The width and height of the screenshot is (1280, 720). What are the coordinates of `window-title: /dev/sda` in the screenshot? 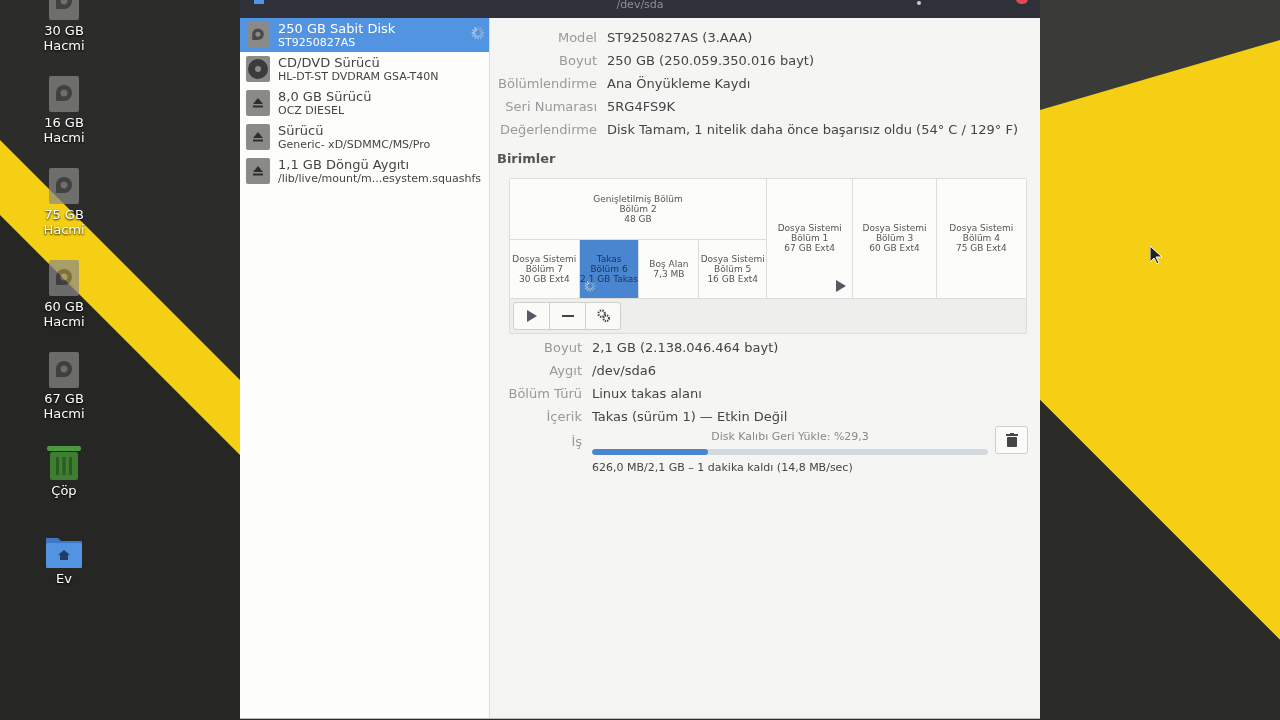 It's located at (640, 5).